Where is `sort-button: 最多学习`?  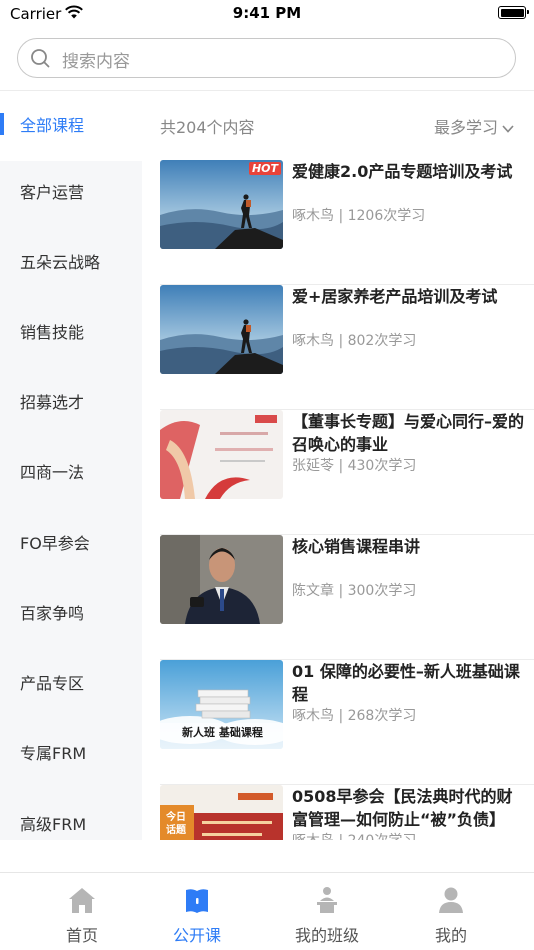 sort-button: 最多学习 is located at coordinates (474, 126).